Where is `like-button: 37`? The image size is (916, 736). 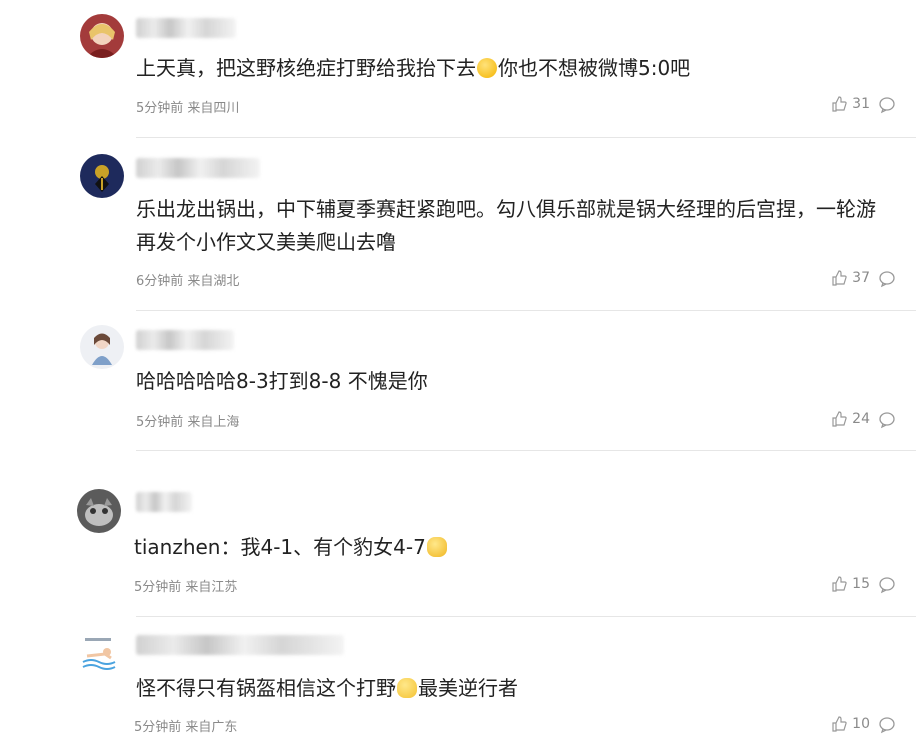
like-button: 37 is located at coordinates (850, 278).